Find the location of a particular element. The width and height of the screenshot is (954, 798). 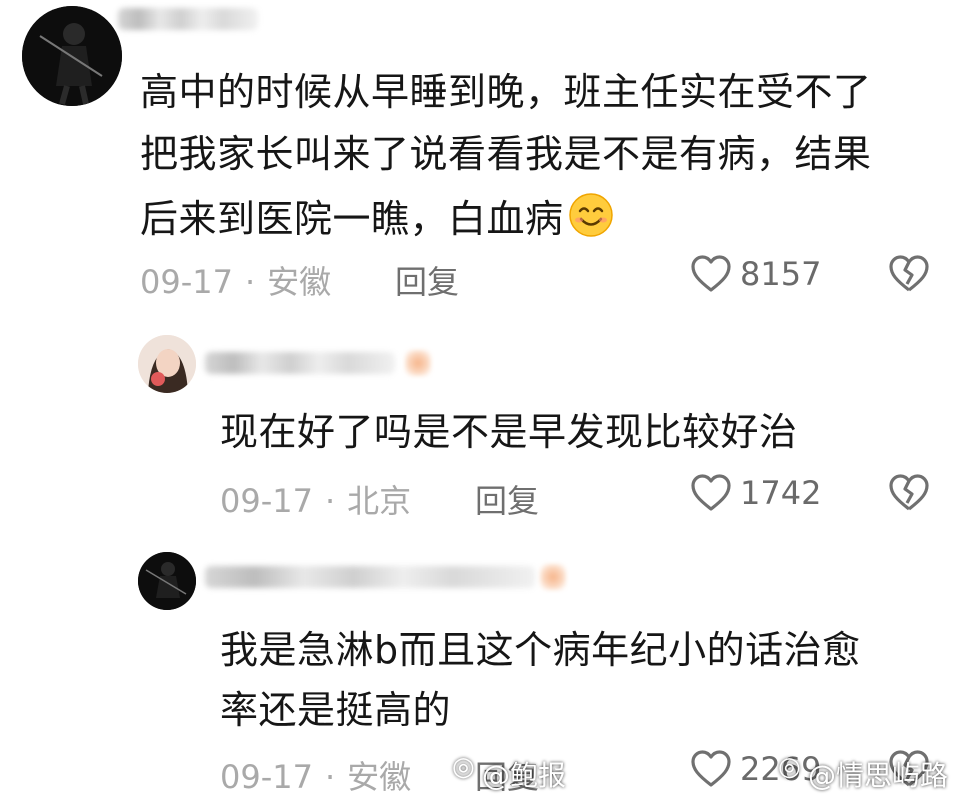

comment-line: 我是急淋b而且这个病年纪小的话治愈 is located at coordinates (540, 650).